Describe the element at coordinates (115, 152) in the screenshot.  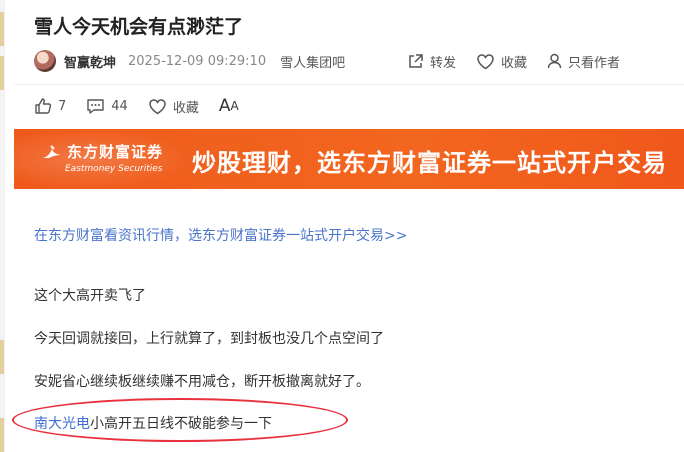
I see `ad-logo-cn: 东方财富证券` at that location.